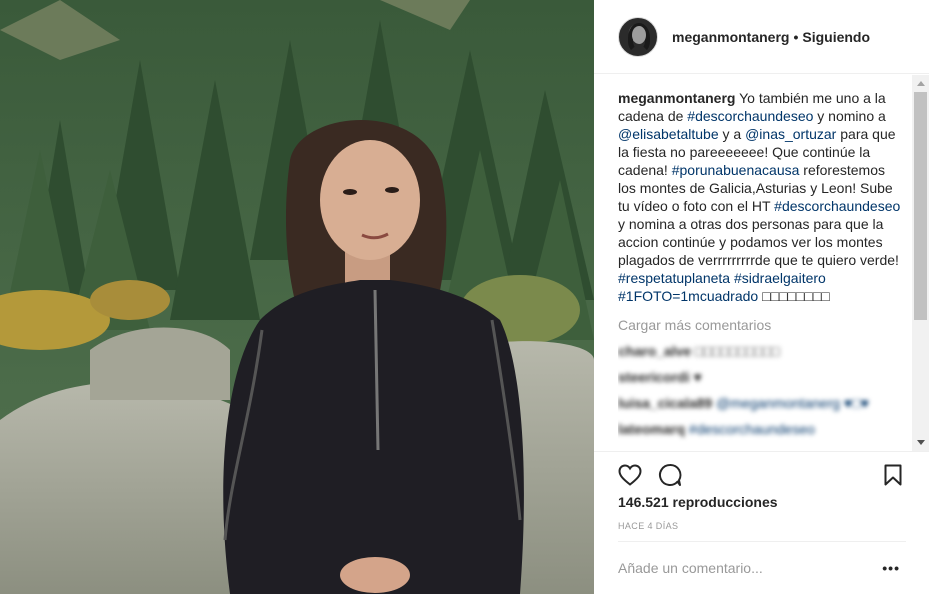  I want to click on load-more-comments-button: Cargar más comentarios, so click(762, 325).